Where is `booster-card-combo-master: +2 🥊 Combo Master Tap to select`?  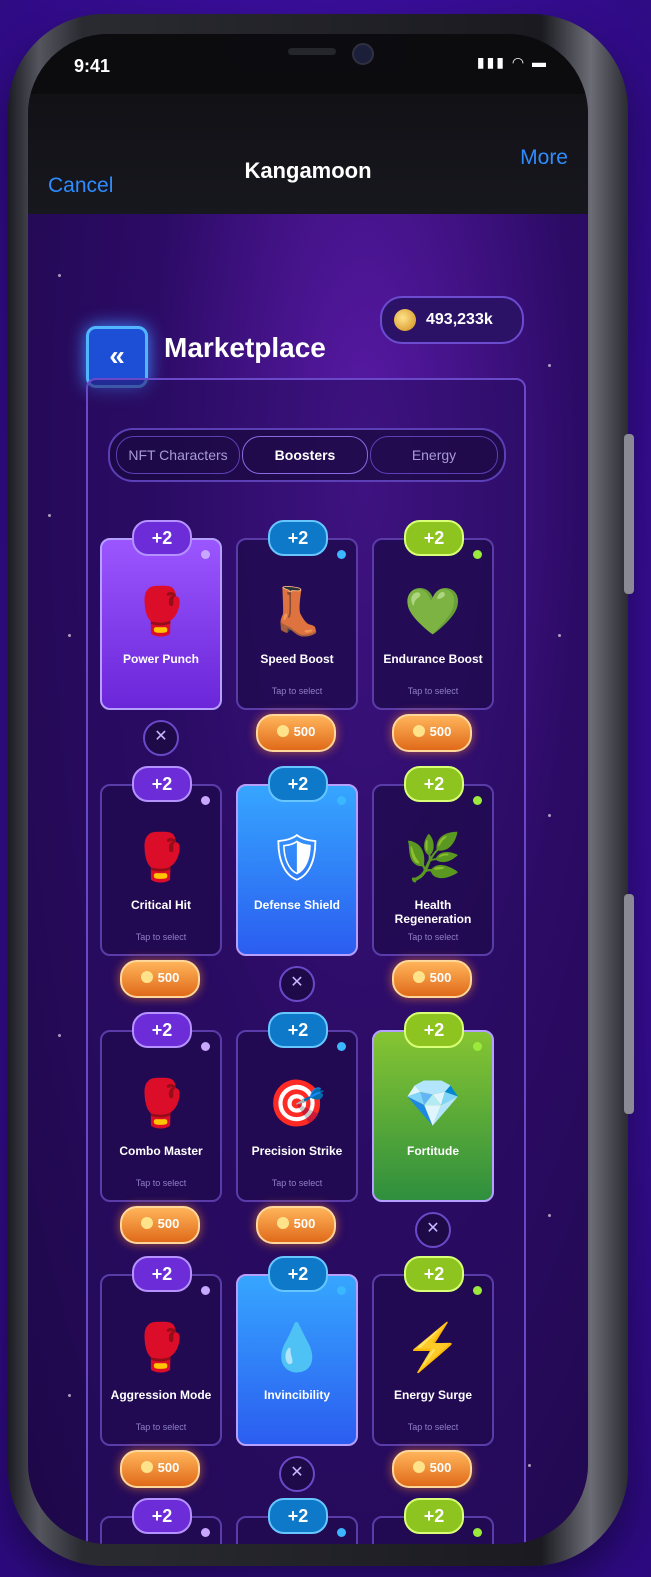
booster-card-combo-master: +2 🥊 Combo Master Tap to select is located at coordinates (161, 1107).